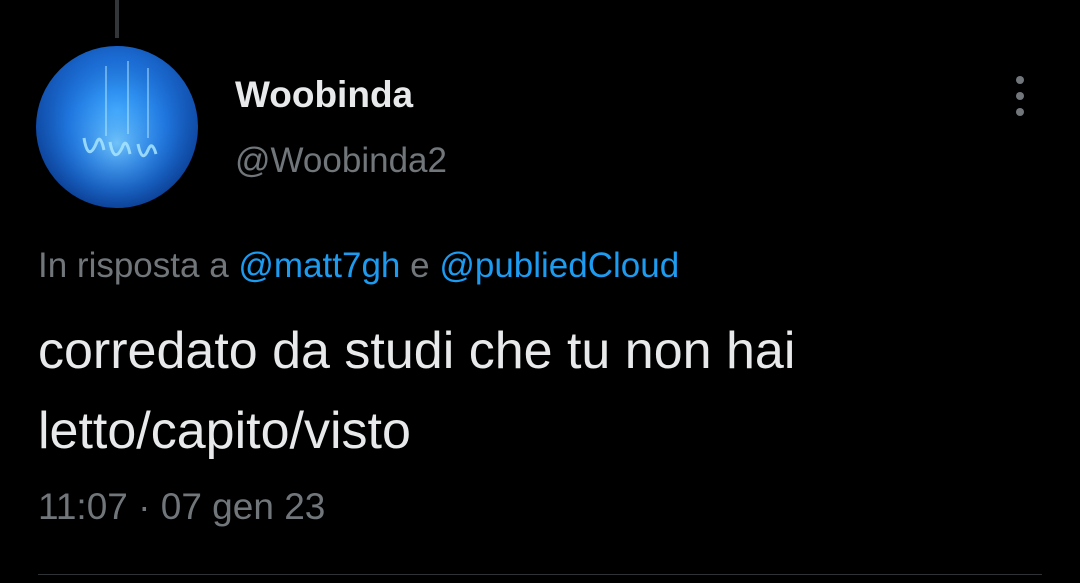  I want to click on mention-link: @matt7gh, so click(319, 265).